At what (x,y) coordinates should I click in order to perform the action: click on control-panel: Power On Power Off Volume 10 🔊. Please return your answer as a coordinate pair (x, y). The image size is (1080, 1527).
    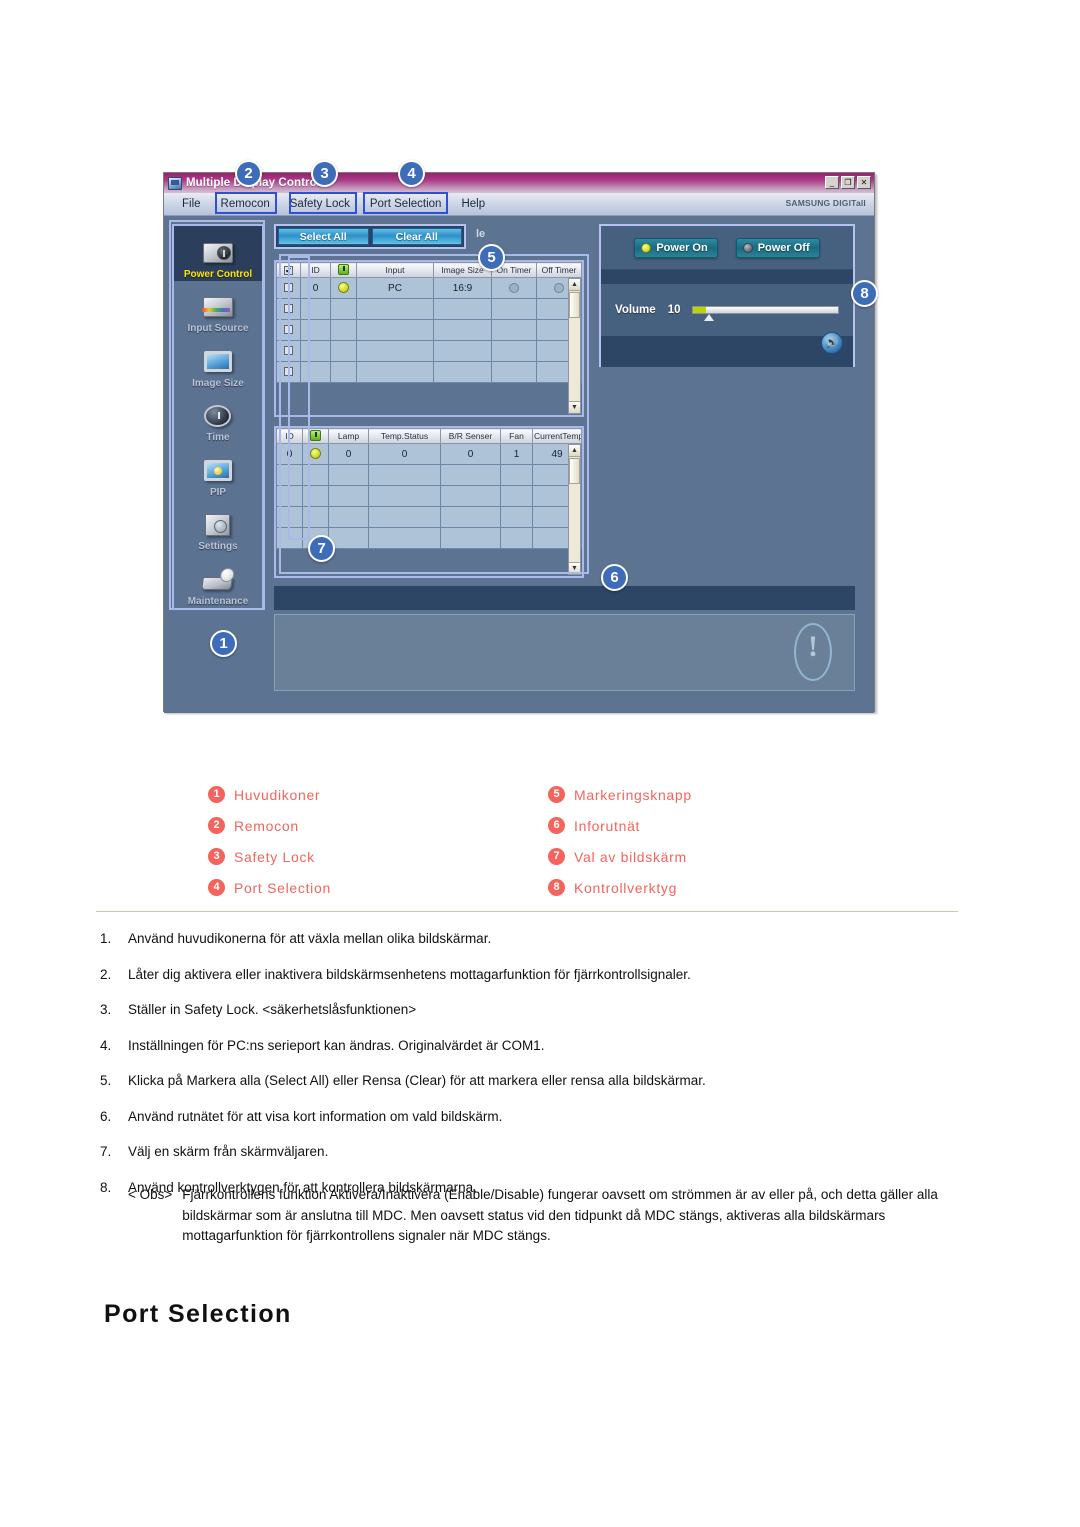
    Looking at the image, I should click on (727, 295).